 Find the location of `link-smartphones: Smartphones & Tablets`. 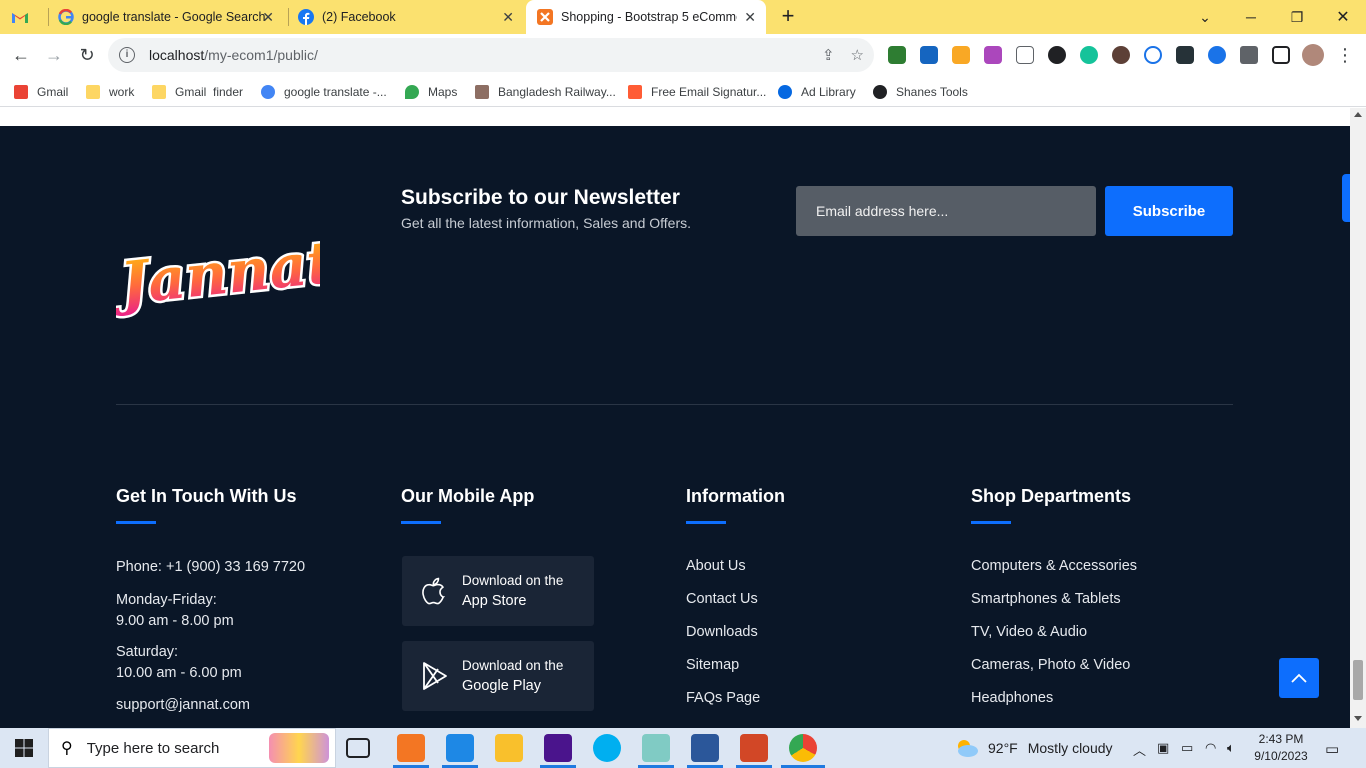

link-smartphones: Smartphones & Tablets is located at coordinates (1046, 599).